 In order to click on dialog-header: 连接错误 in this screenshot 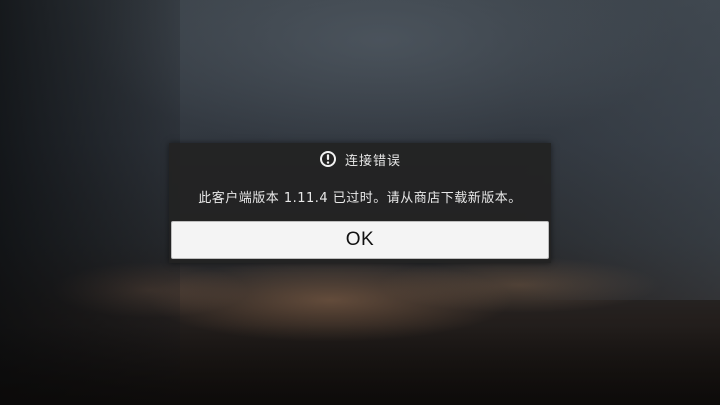, I will do `click(360, 159)`.